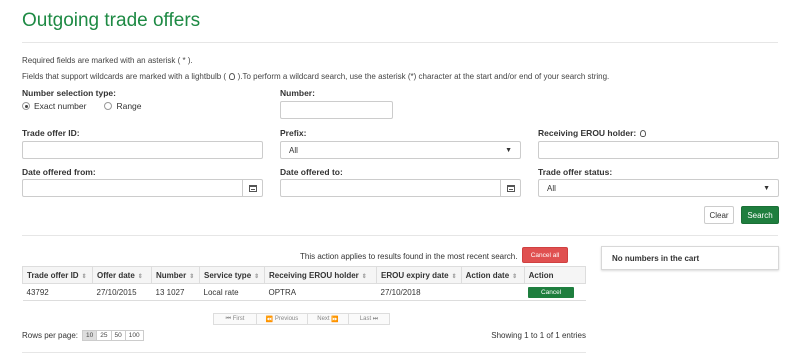 The image size is (800, 363). What do you see at coordinates (57, 292) in the screenshot?
I see `cell-trade-offer-id: 43792` at bounding box center [57, 292].